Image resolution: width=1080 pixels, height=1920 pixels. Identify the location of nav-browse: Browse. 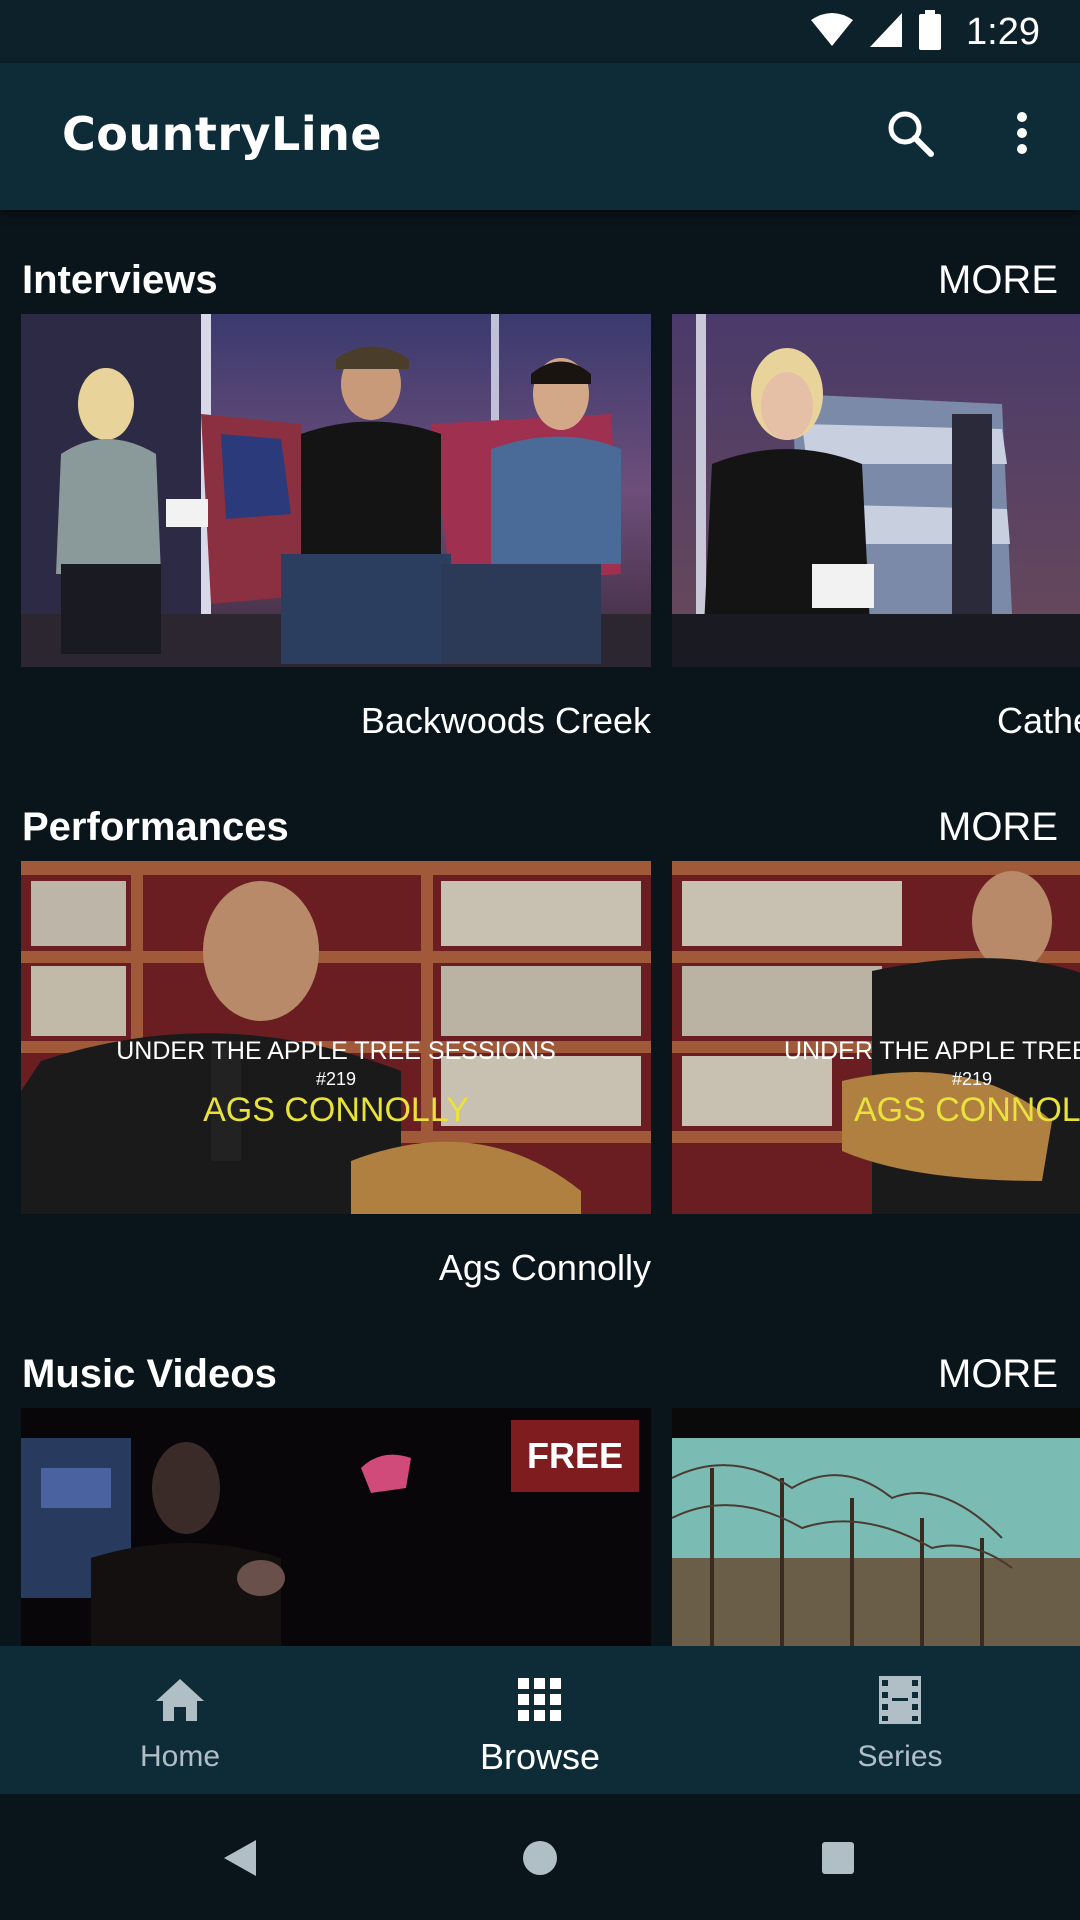
(540, 1720).